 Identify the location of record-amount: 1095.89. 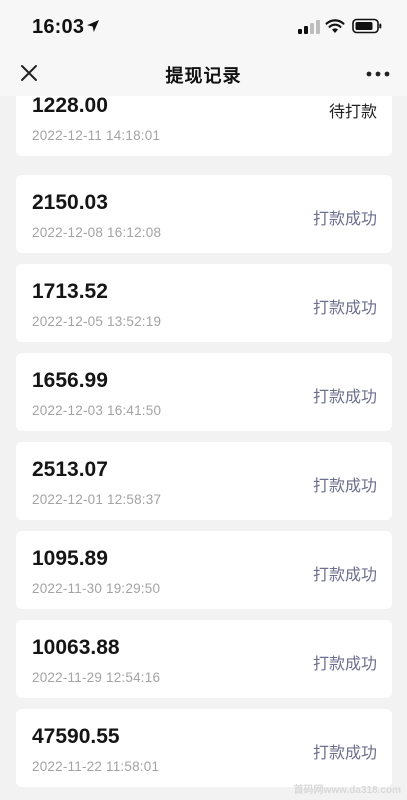
(70, 558).